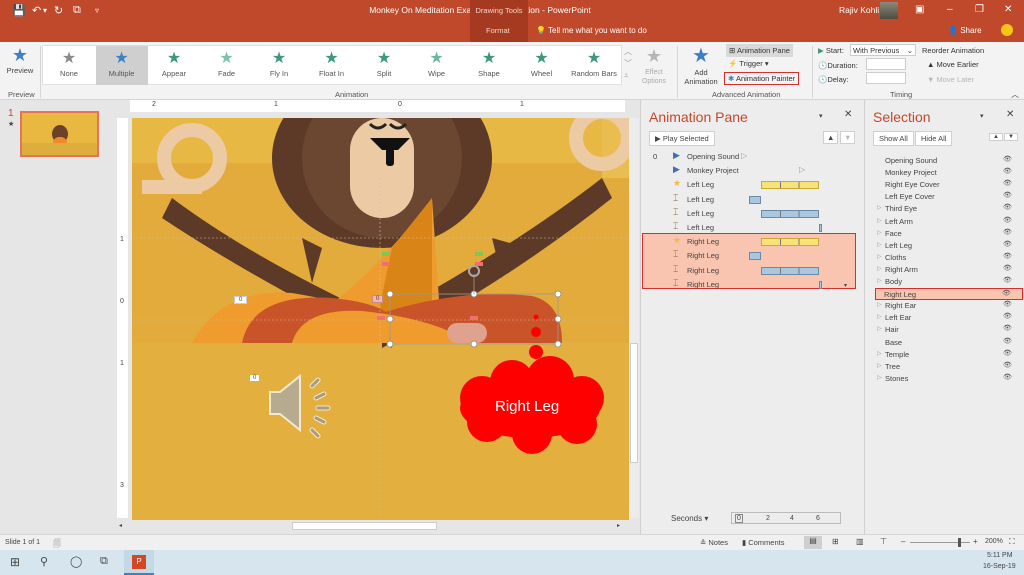 This screenshot has height=575, width=1024. I want to click on task-view-icon: ⧉, so click(104, 561).